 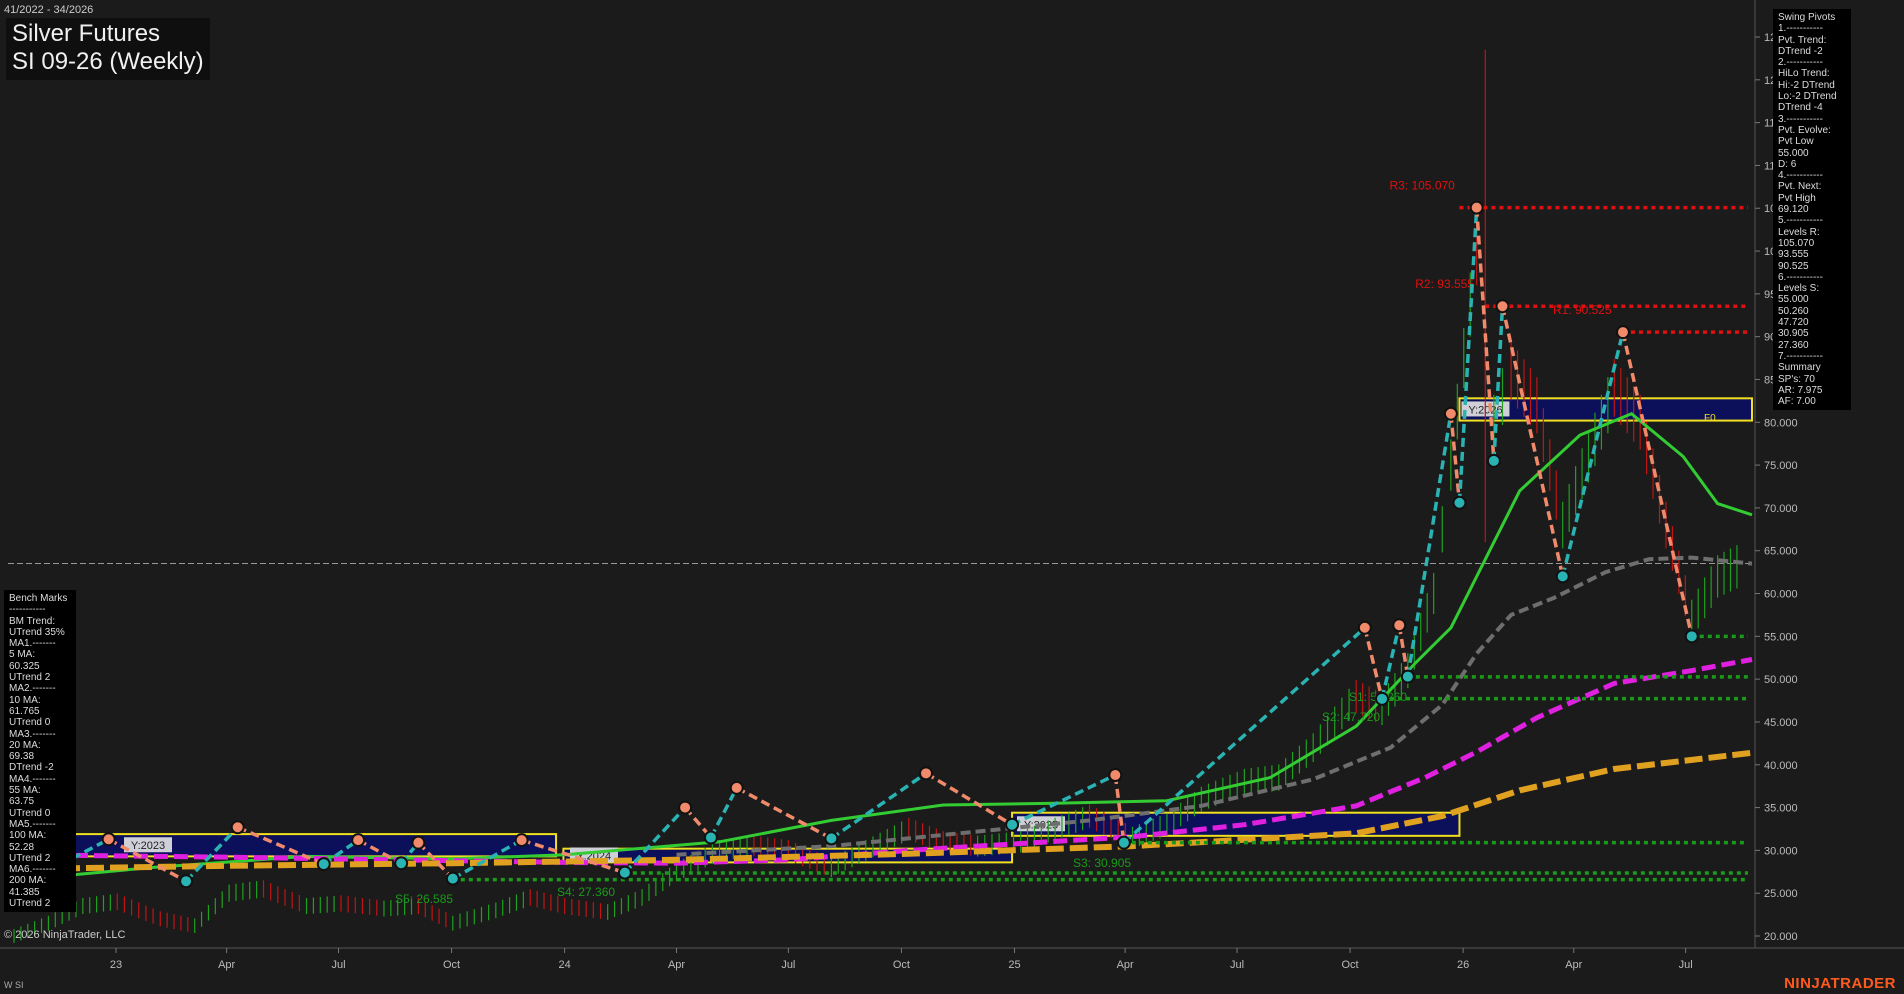 I want to click on swing-panel-line: HiLo Trend:, so click(x=1804, y=74).